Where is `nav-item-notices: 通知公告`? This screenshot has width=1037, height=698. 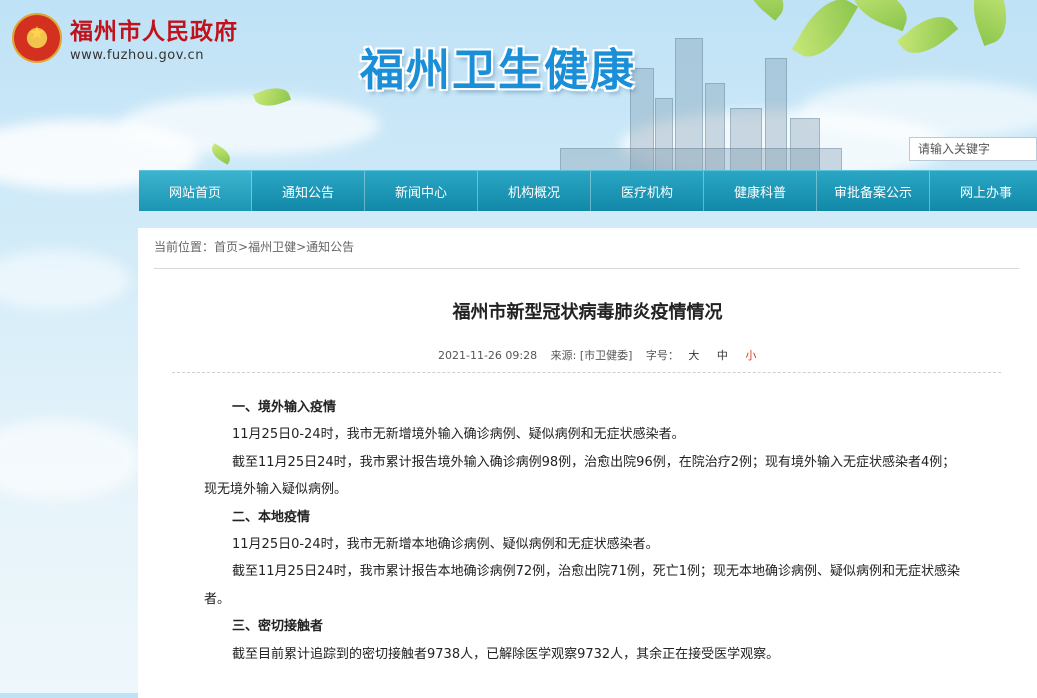
nav-item-notices: 通知公告 is located at coordinates (308, 191).